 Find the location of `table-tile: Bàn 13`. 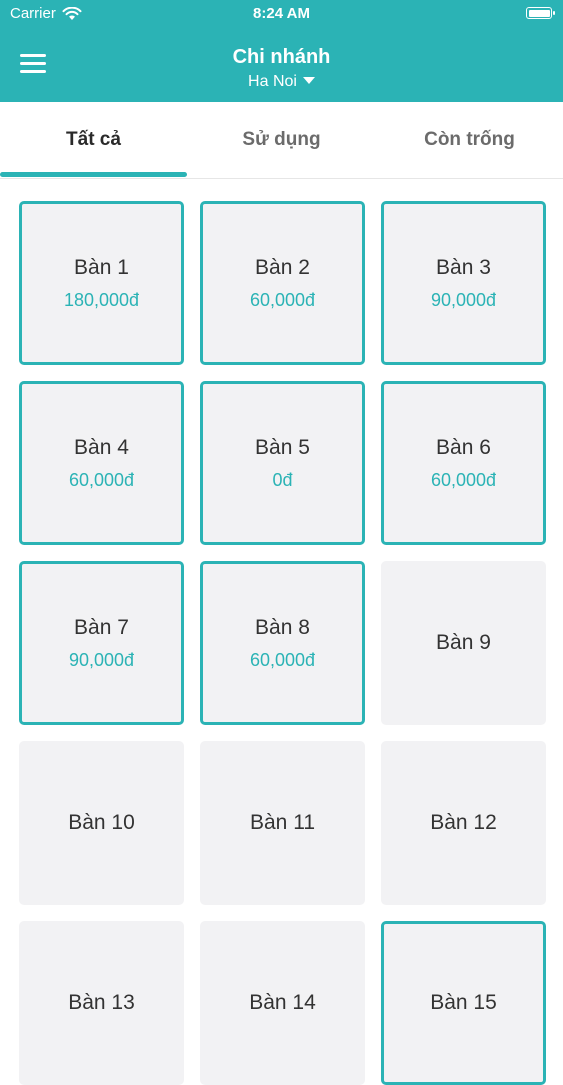

table-tile: Bàn 13 is located at coordinates (101, 1003).